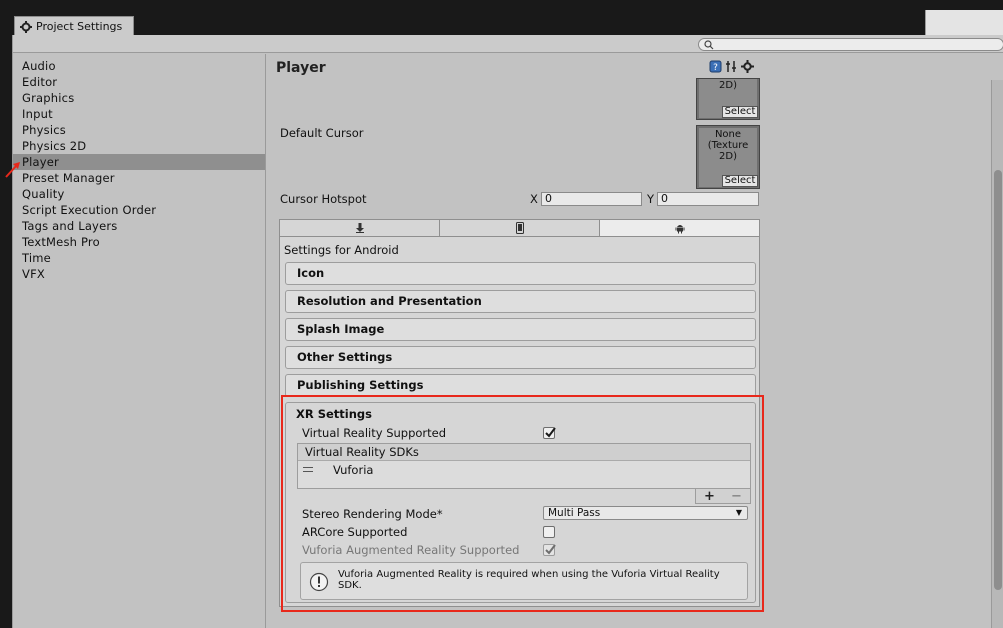 The height and width of the screenshot is (628, 1003). Describe the element at coordinates (139, 242) in the screenshot. I see `sidebar-item-textmesh-pro: TextMesh Pro` at that location.